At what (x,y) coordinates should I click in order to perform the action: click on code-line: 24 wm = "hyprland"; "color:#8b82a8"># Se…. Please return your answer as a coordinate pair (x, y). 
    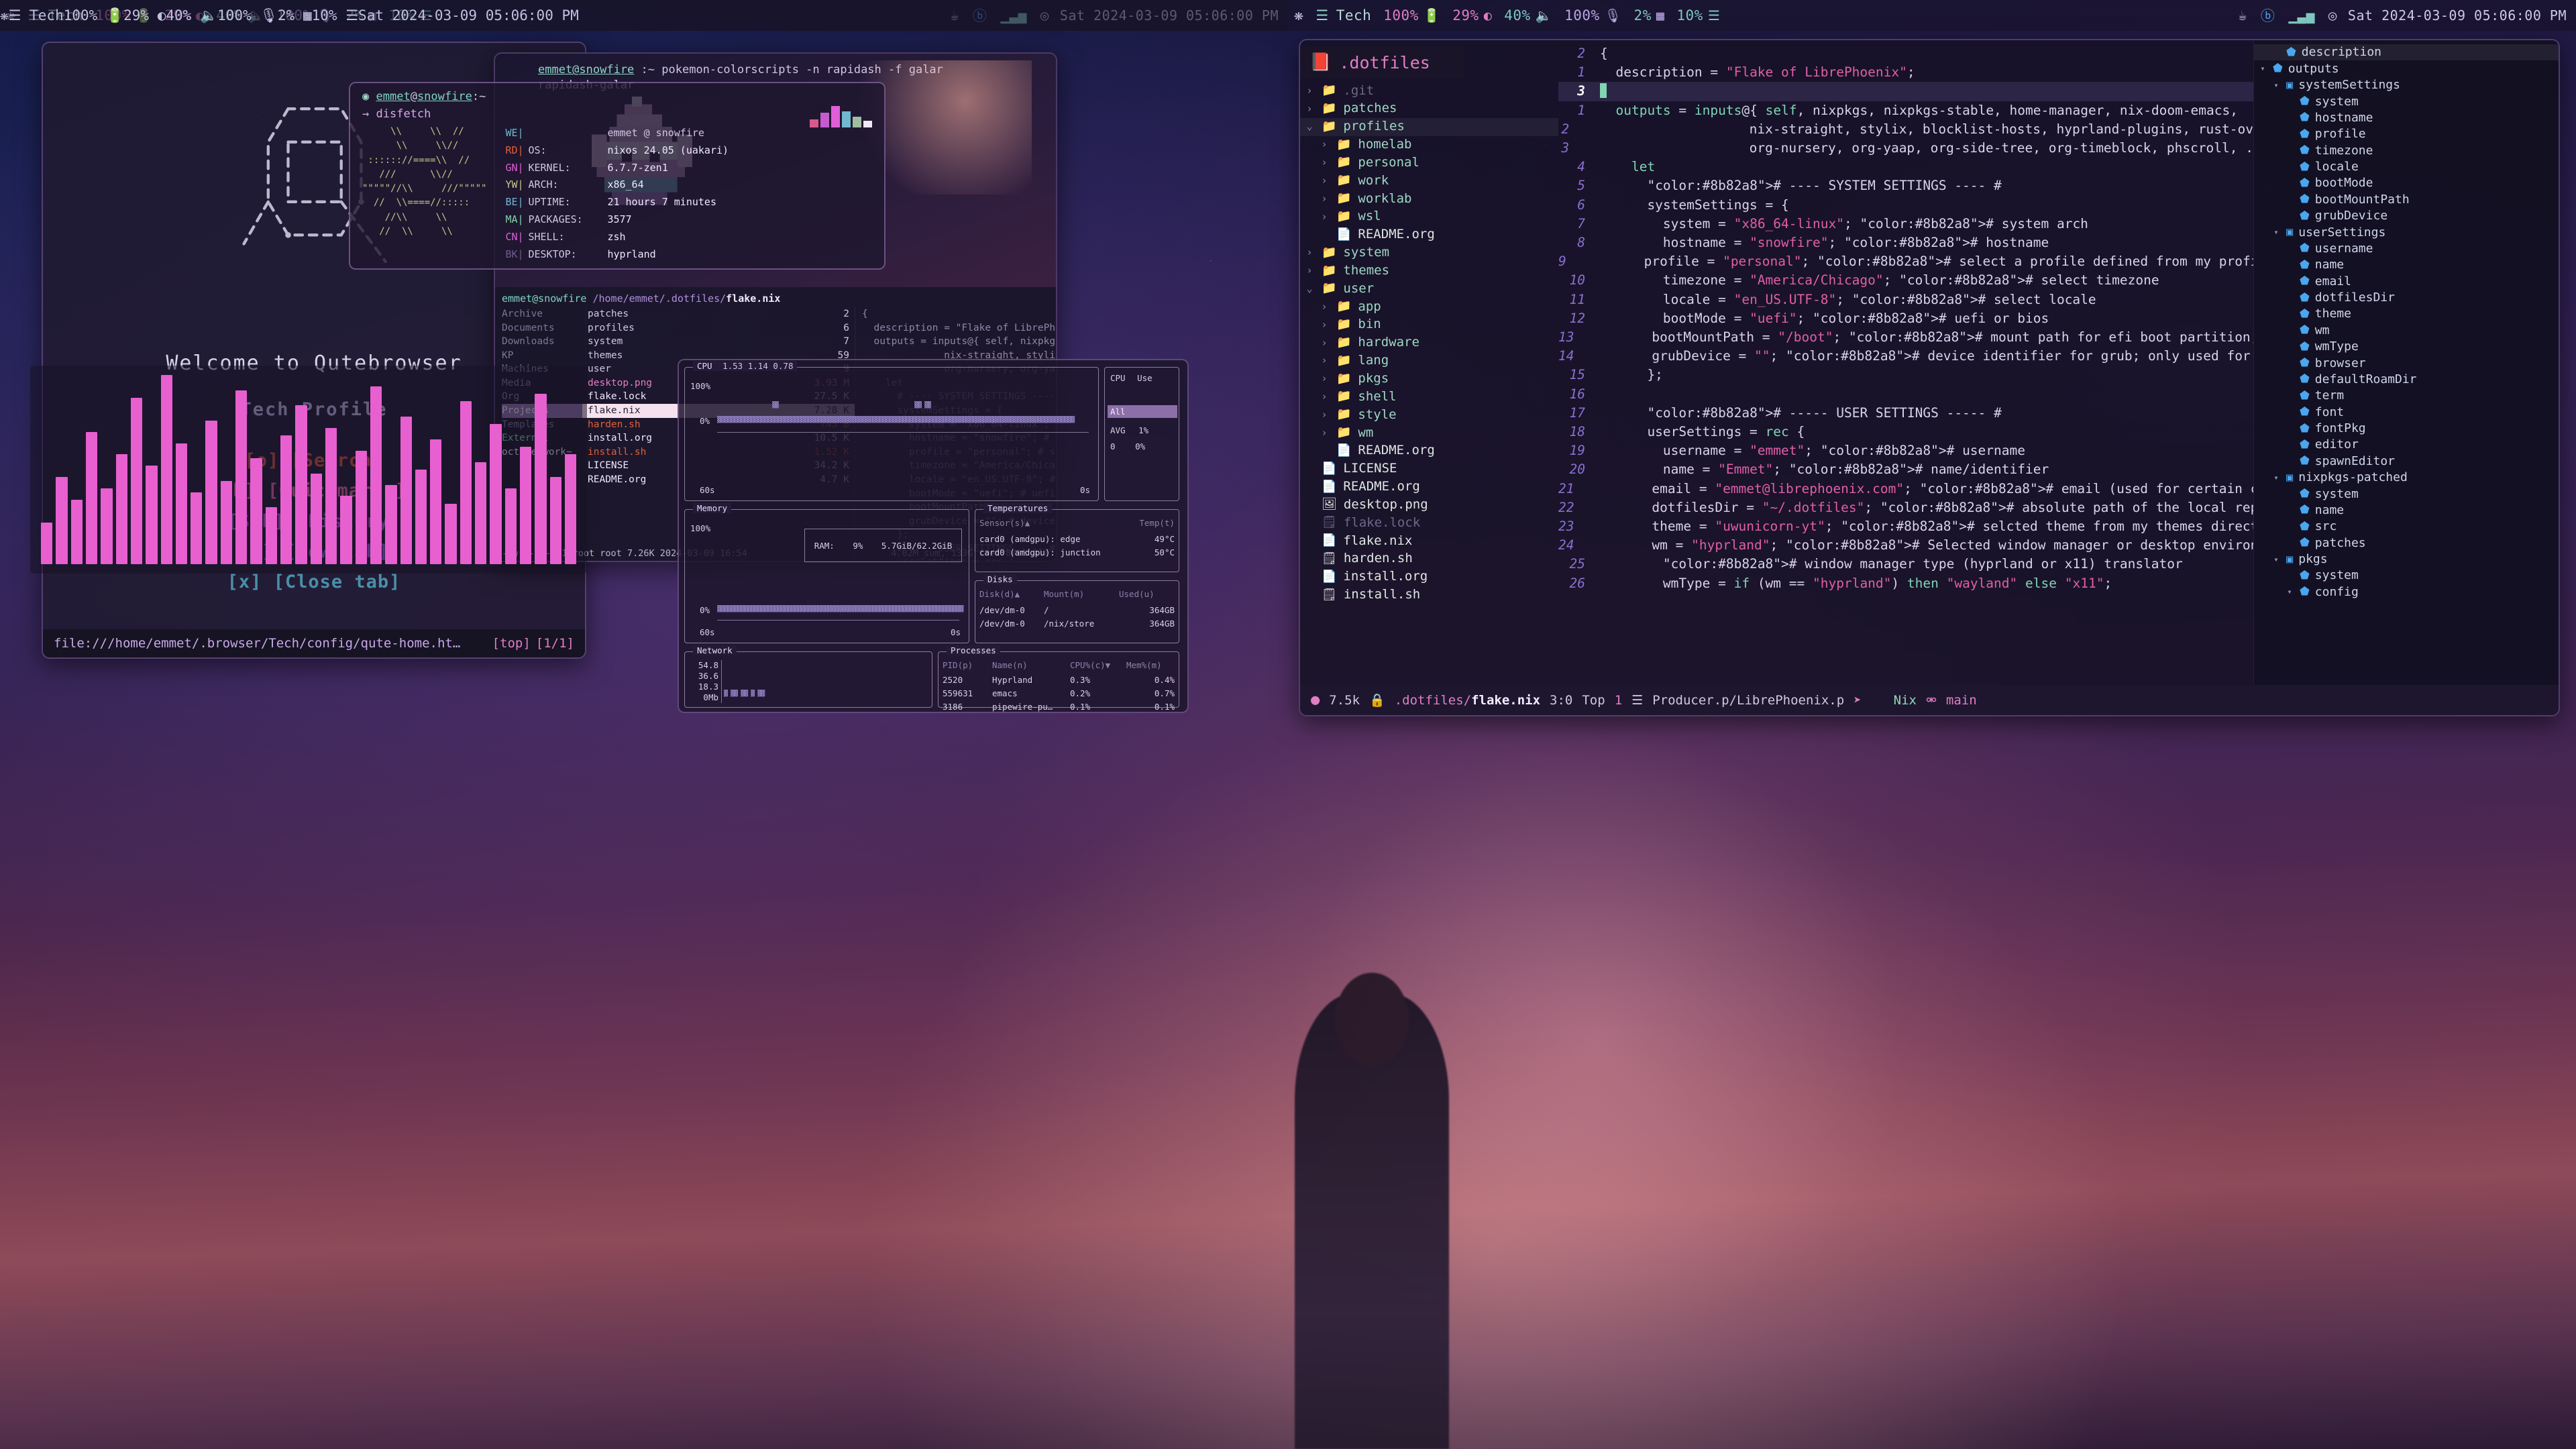
    Looking at the image, I should click on (1905, 545).